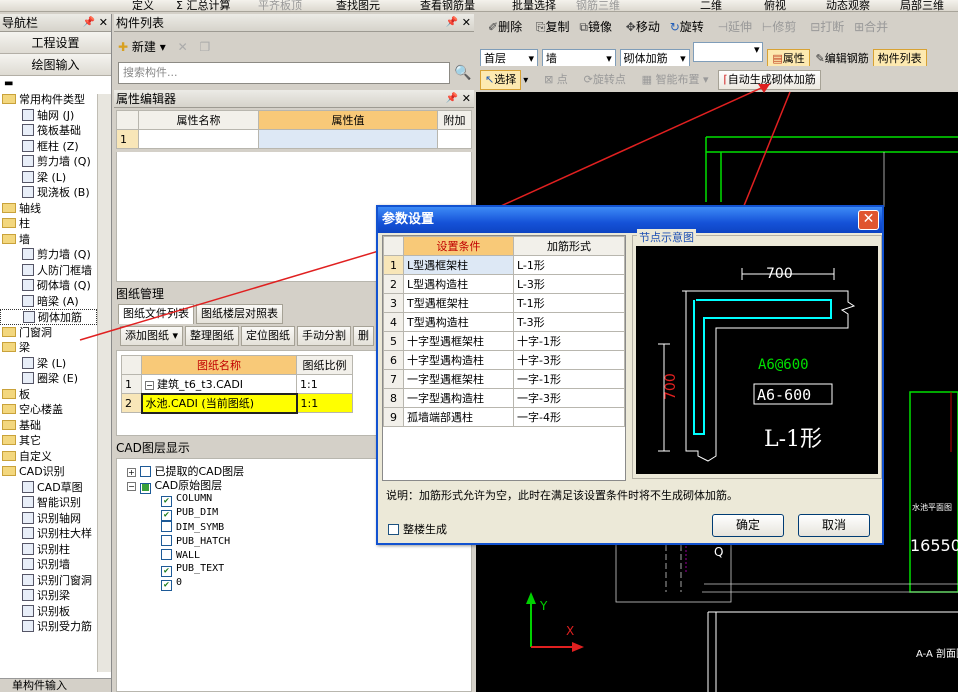 The height and width of the screenshot is (692, 958). I want to click on tree-folder: 轴线, so click(48, 209).